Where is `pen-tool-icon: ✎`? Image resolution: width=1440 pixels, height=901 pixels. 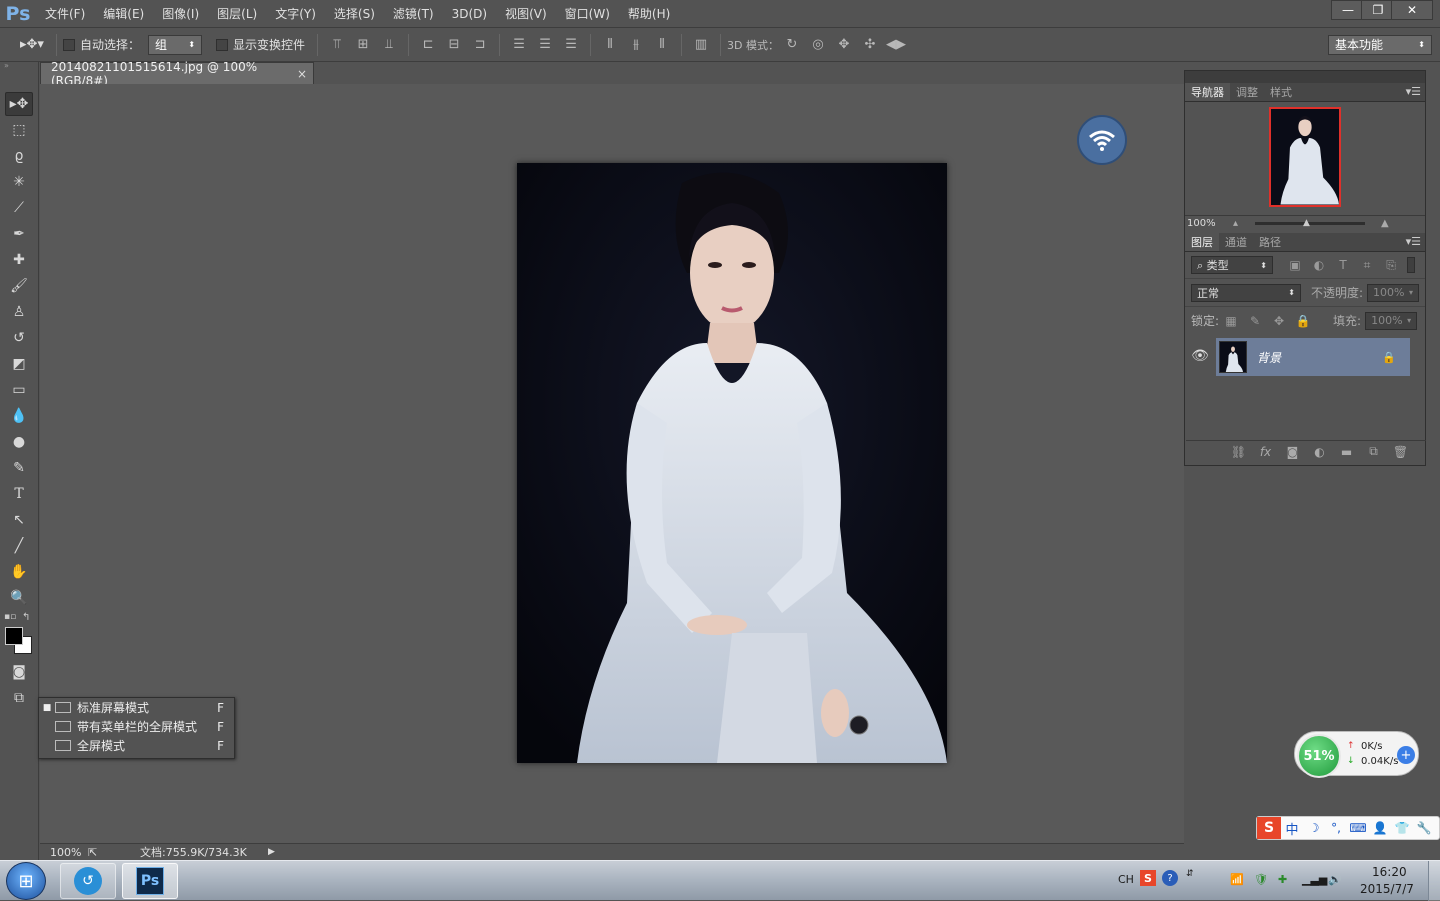 pen-tool-icon: ✎ is located at coordinates (19, 468).